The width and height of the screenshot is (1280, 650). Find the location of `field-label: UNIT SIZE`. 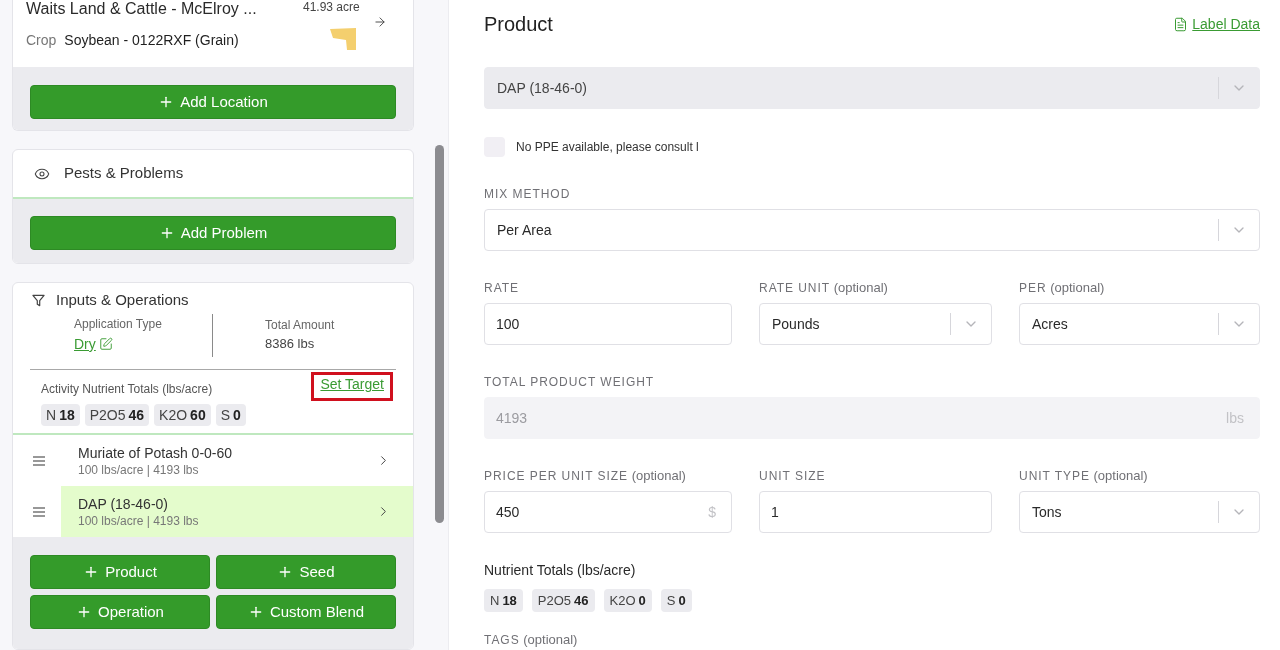

field-label: UNIT SIZE is located at coordinates (793, 476).